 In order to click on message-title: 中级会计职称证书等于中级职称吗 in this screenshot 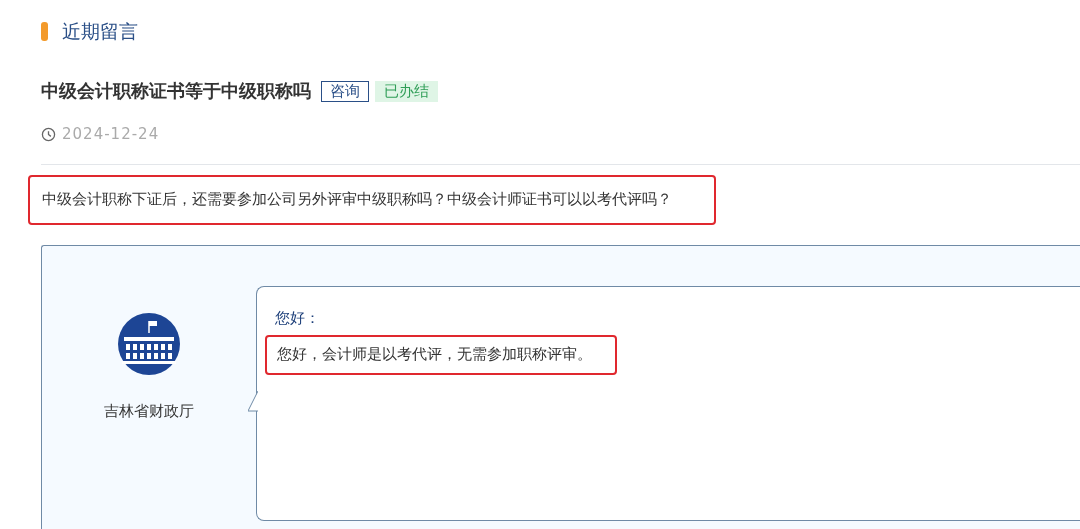, I will do `click(176, 91)`.